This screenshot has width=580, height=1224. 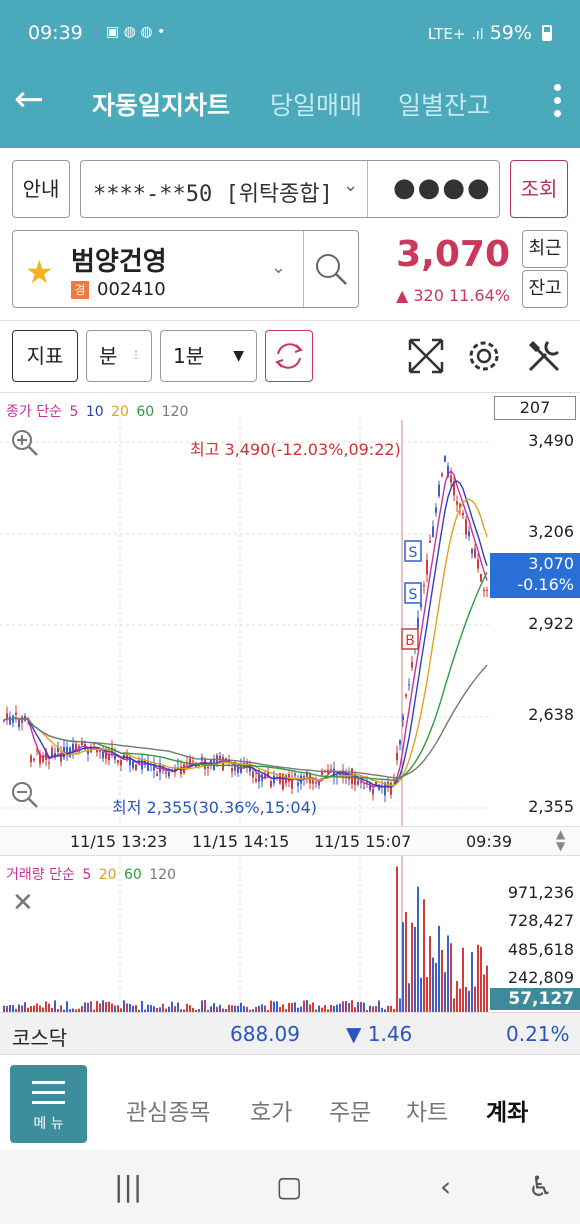 What do you see at coordinates (545, 249) in the screenshot?
I see `recent-button: 최근` at bounding box center [545, 249].